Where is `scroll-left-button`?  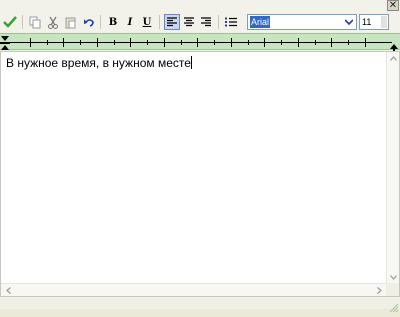
scroll-left-button is located at coordinates (8, 290).